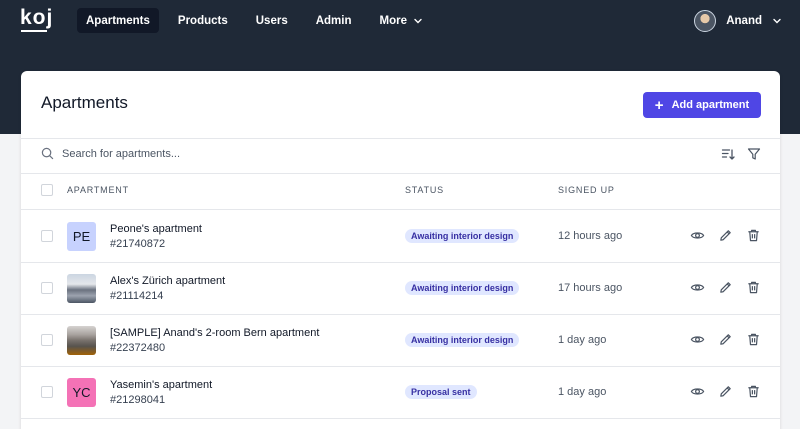 The height and width of the screenshot is (429, 800). What do you see at coordinates (424, 190) in the screenshot?
I see `column-header-status: STATUS` at bounding box center [424, 190].